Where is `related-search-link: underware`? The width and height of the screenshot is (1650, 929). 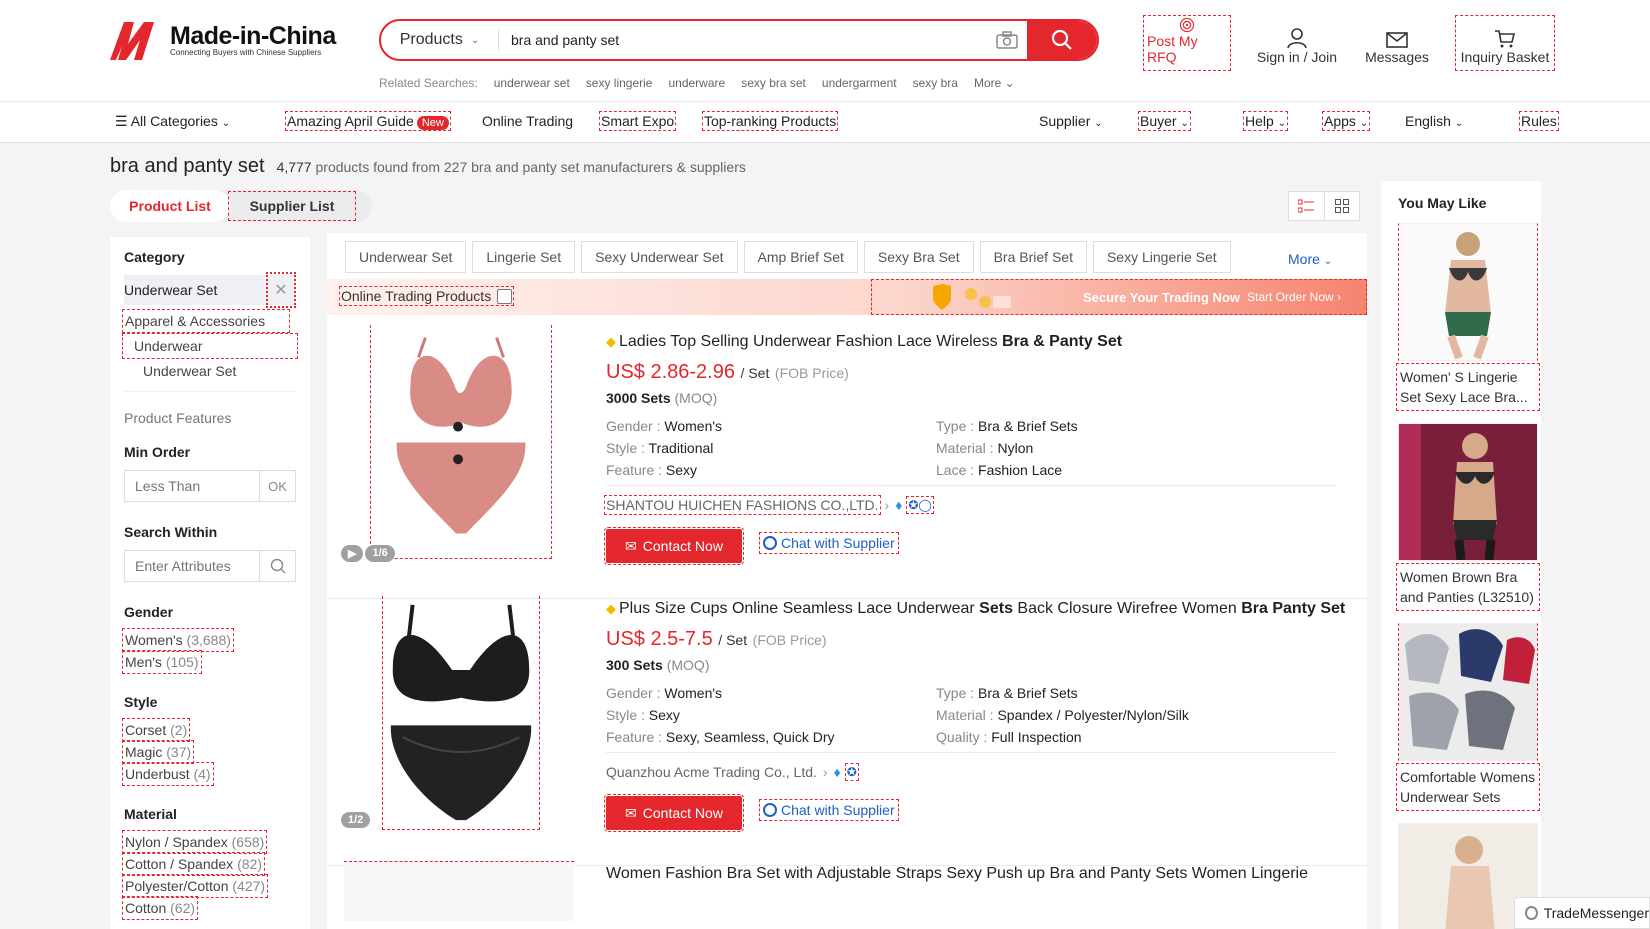 related-search-link: underware is located at coordinates (696, 83).